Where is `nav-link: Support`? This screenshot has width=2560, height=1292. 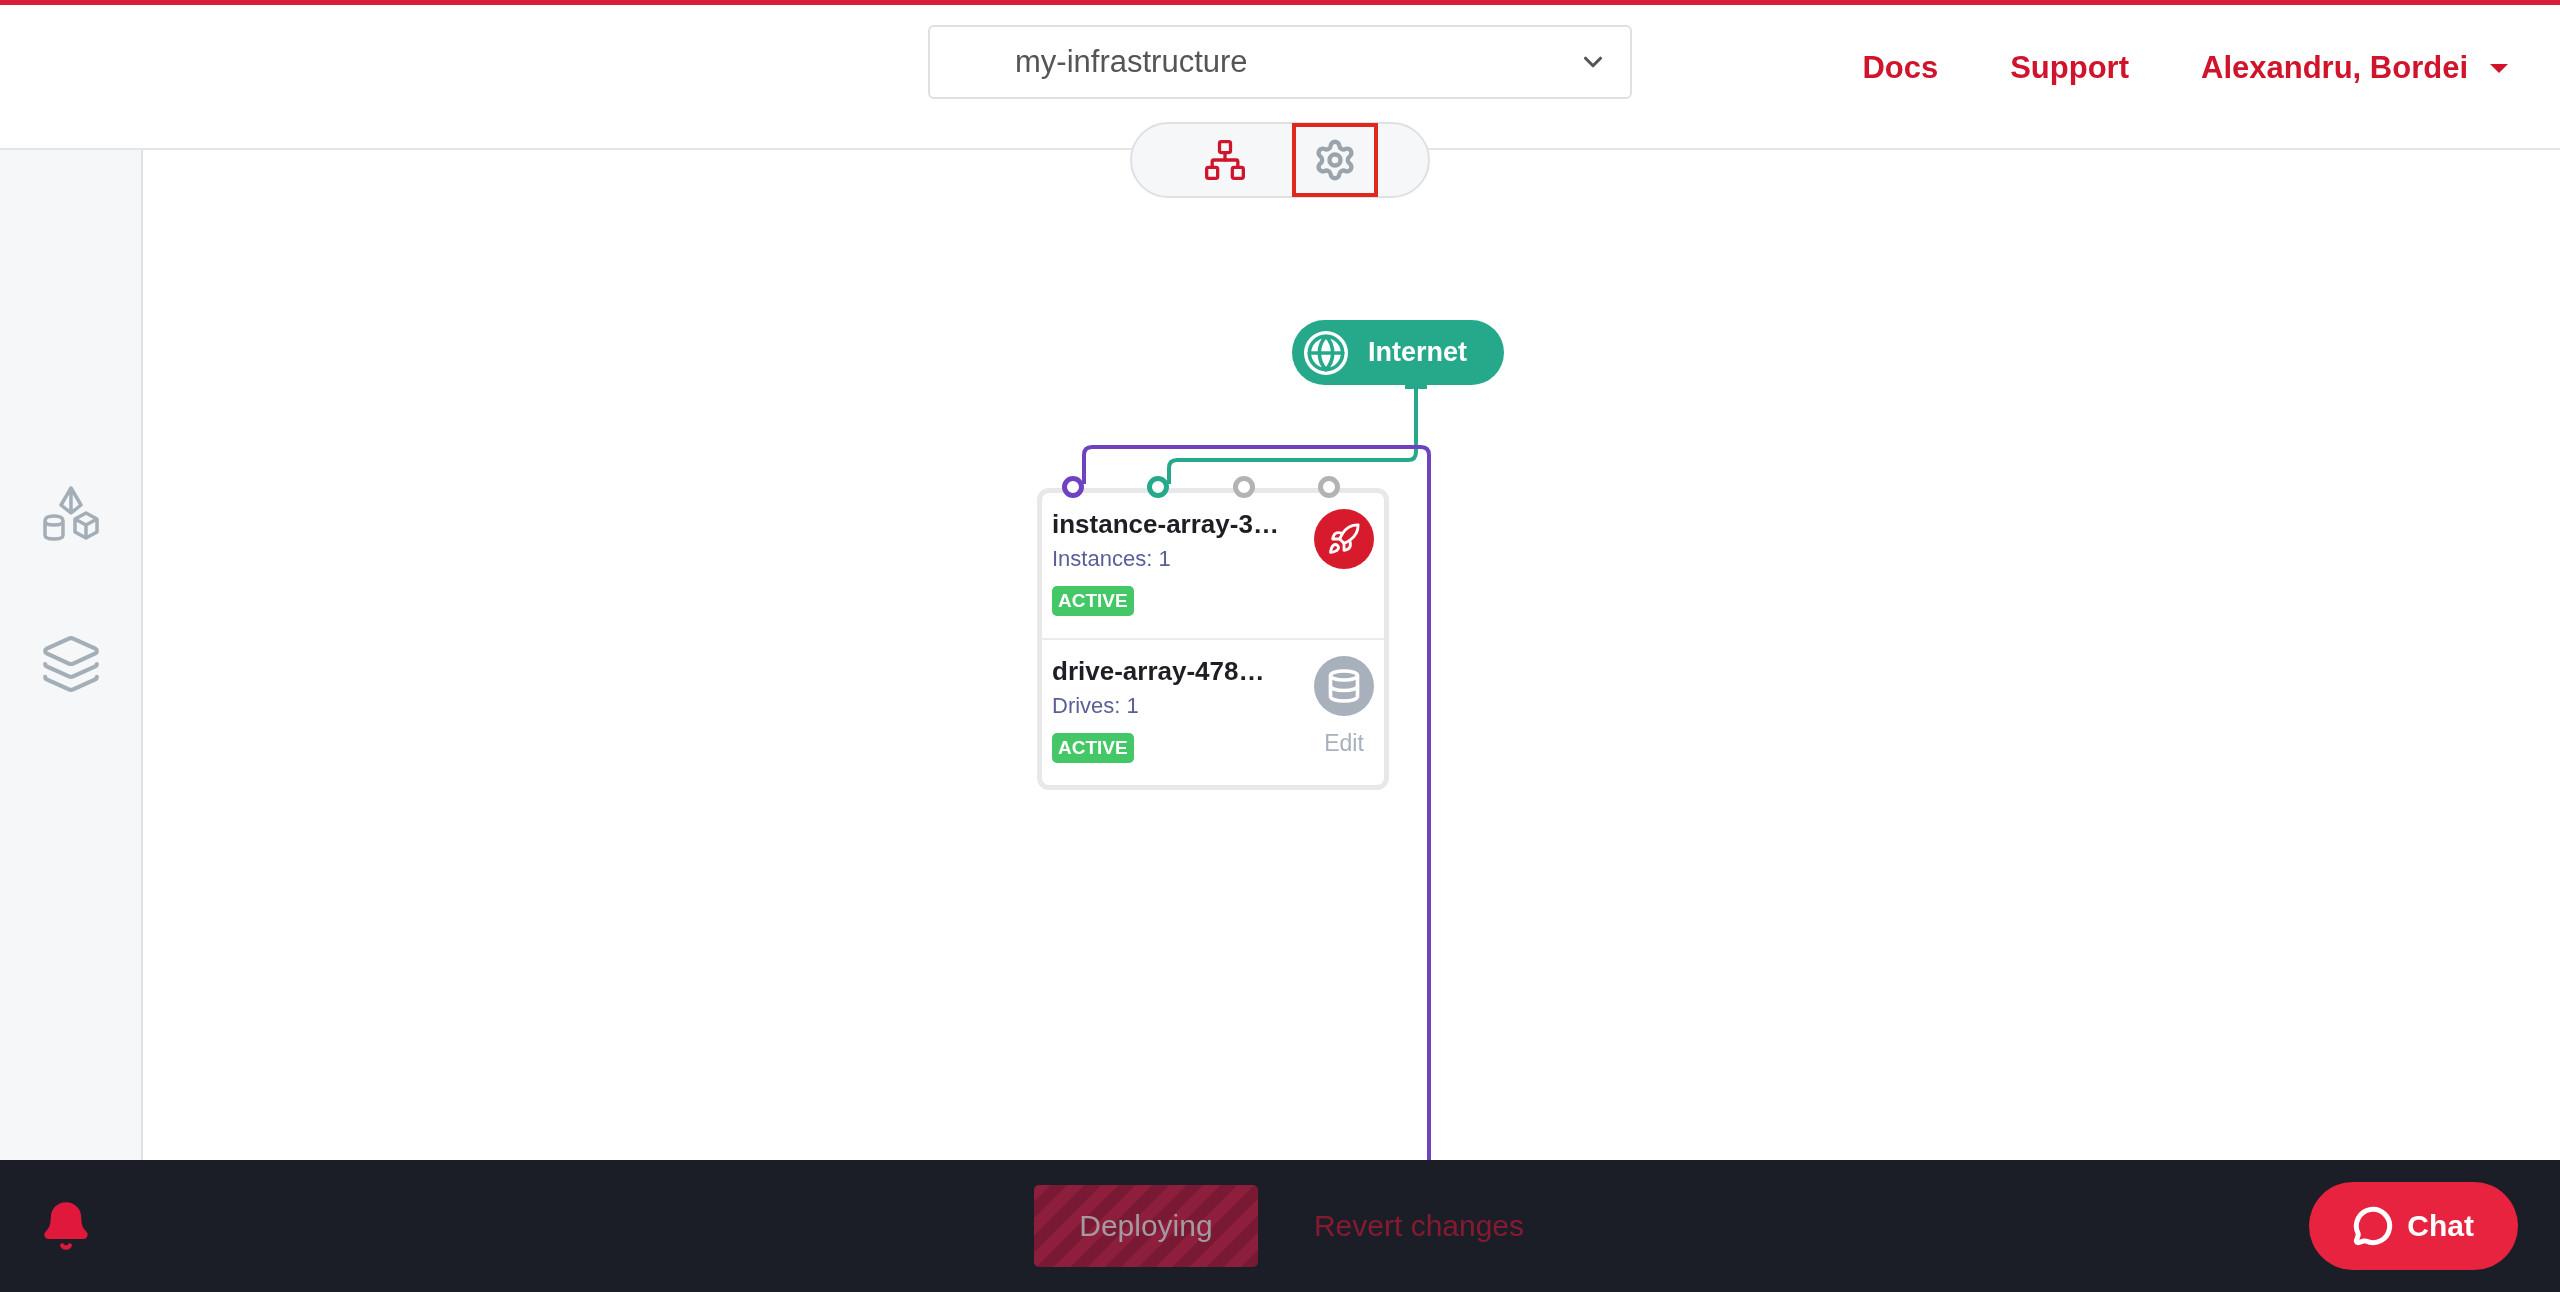
nav-link: Support is located at coordinates (2069, 68).